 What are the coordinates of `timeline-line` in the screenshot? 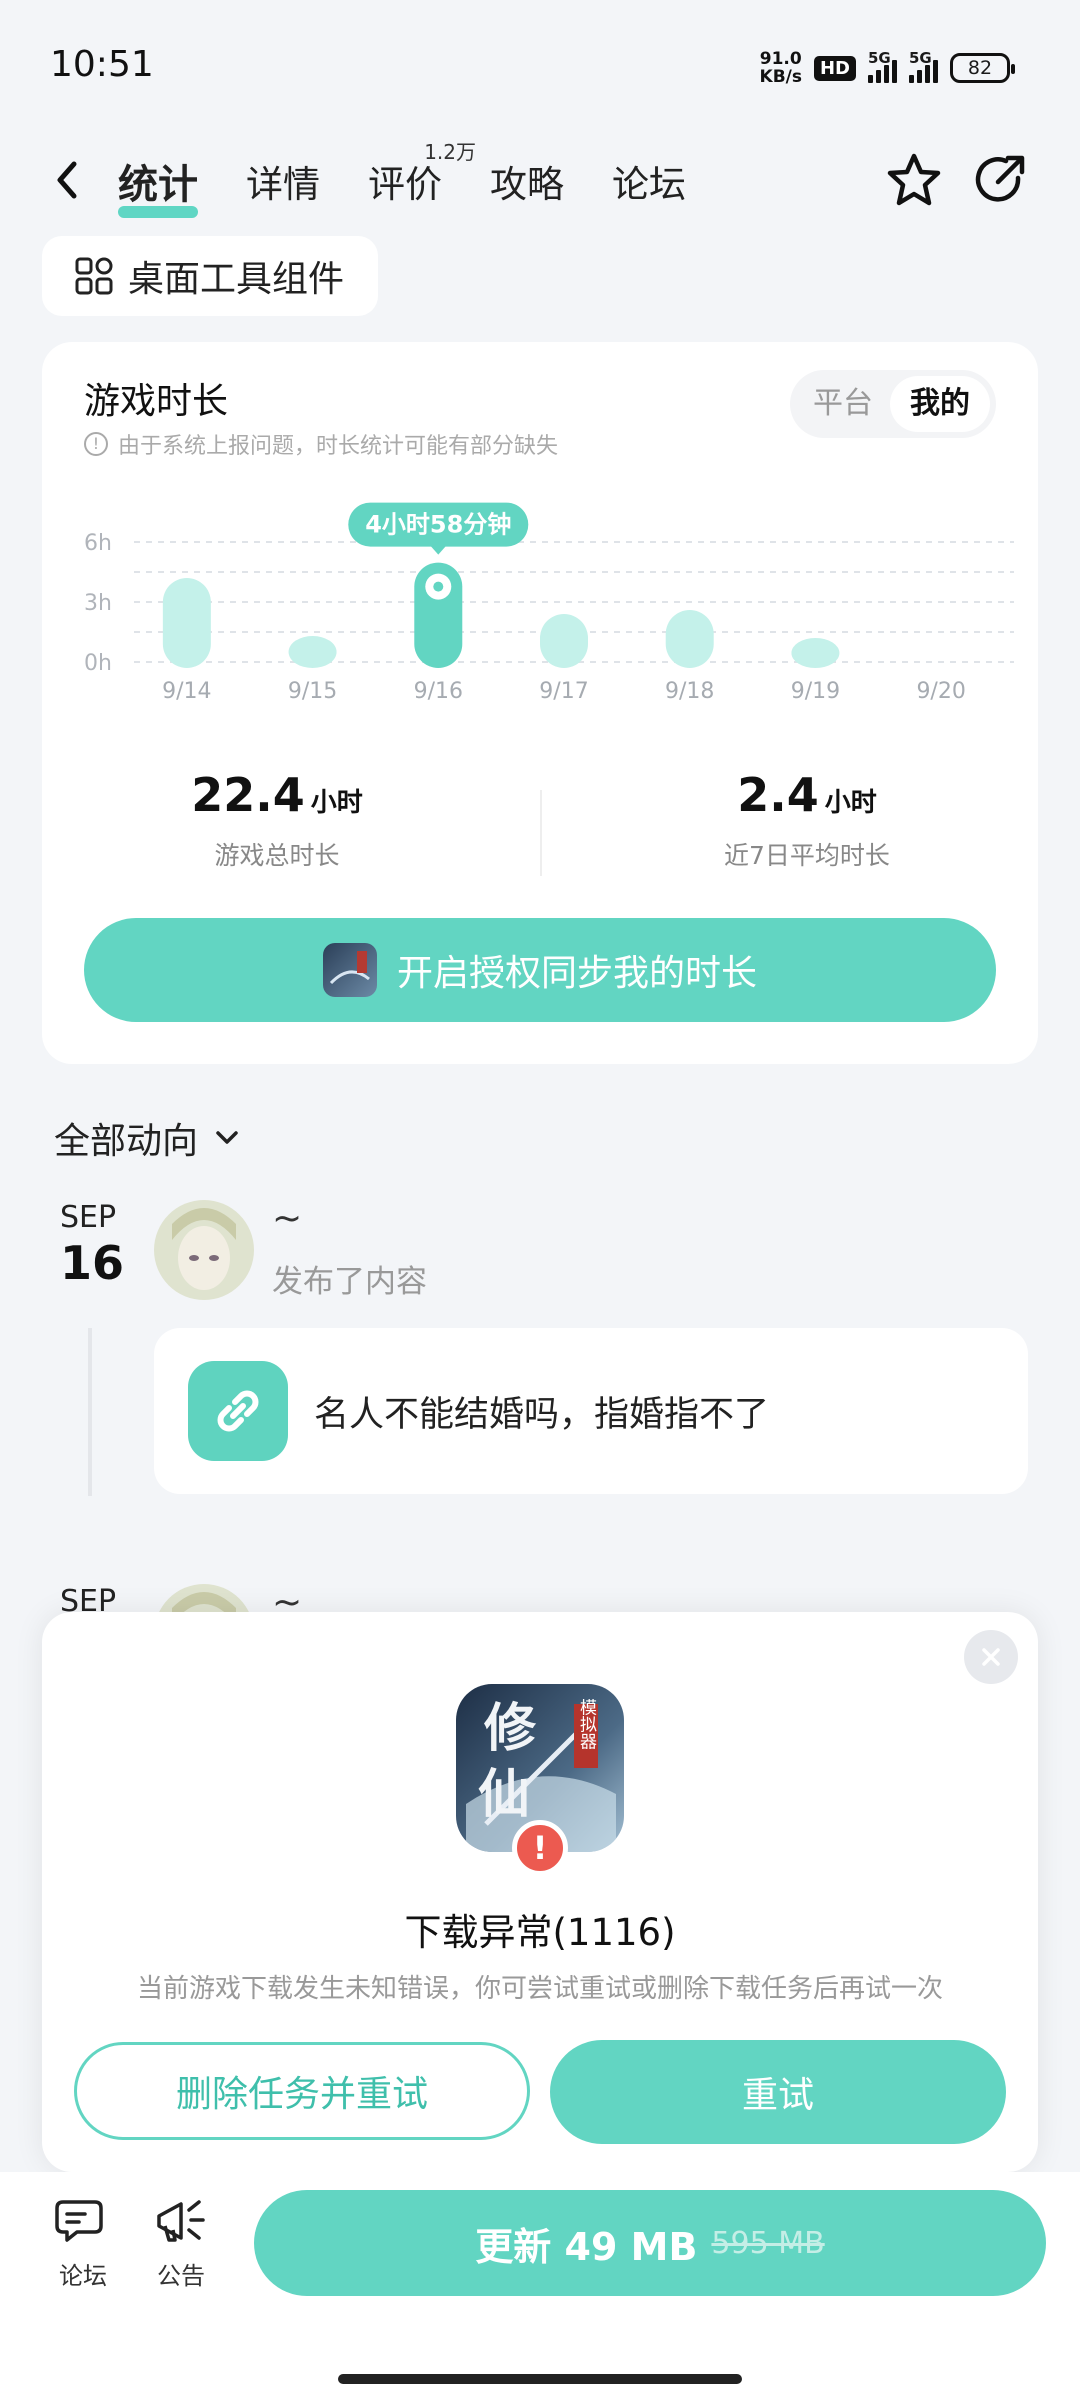 It's located at (90, 1412).